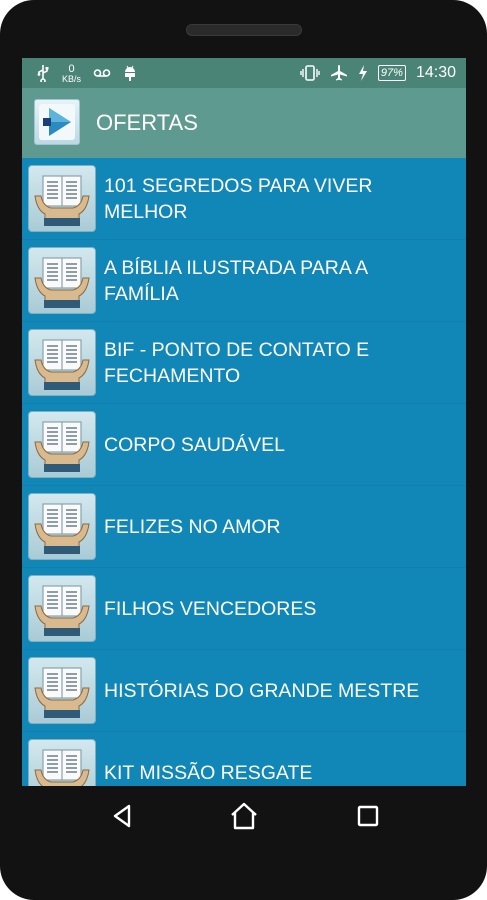 This screenshot has width=487, height=900. I want to click on speaker-grille, so click(244, 30).